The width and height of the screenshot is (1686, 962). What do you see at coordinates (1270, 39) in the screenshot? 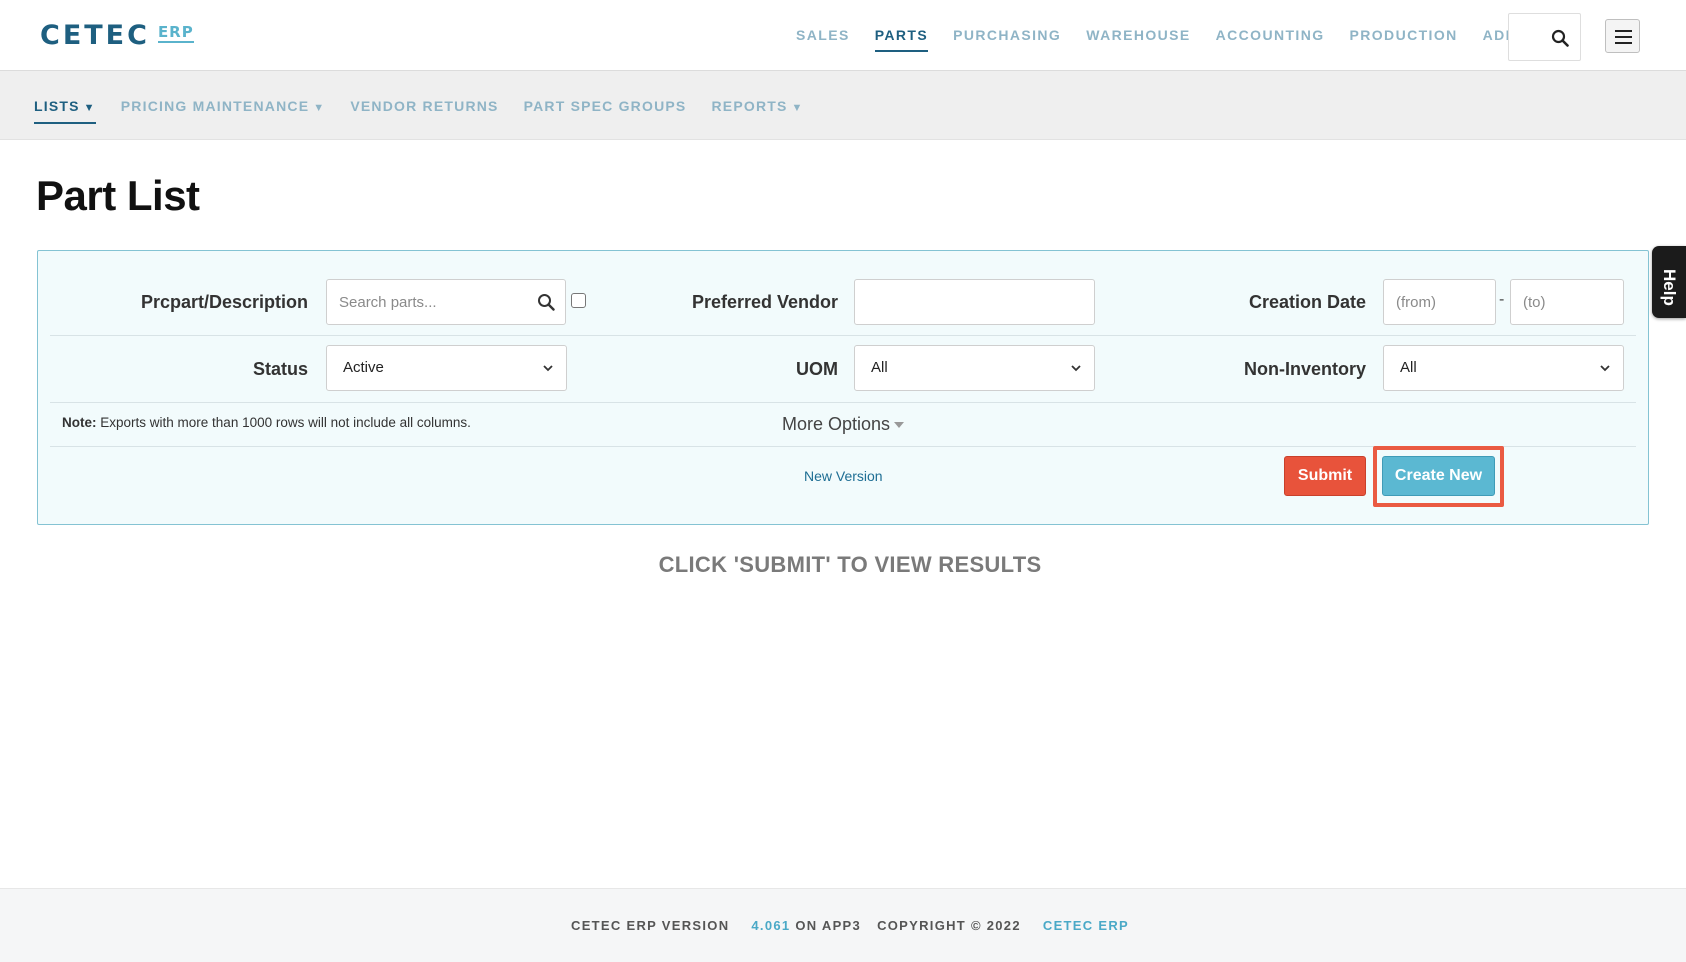
I see `nav-accounting: ACCOUNTING` at bounding box center [1270, 39].